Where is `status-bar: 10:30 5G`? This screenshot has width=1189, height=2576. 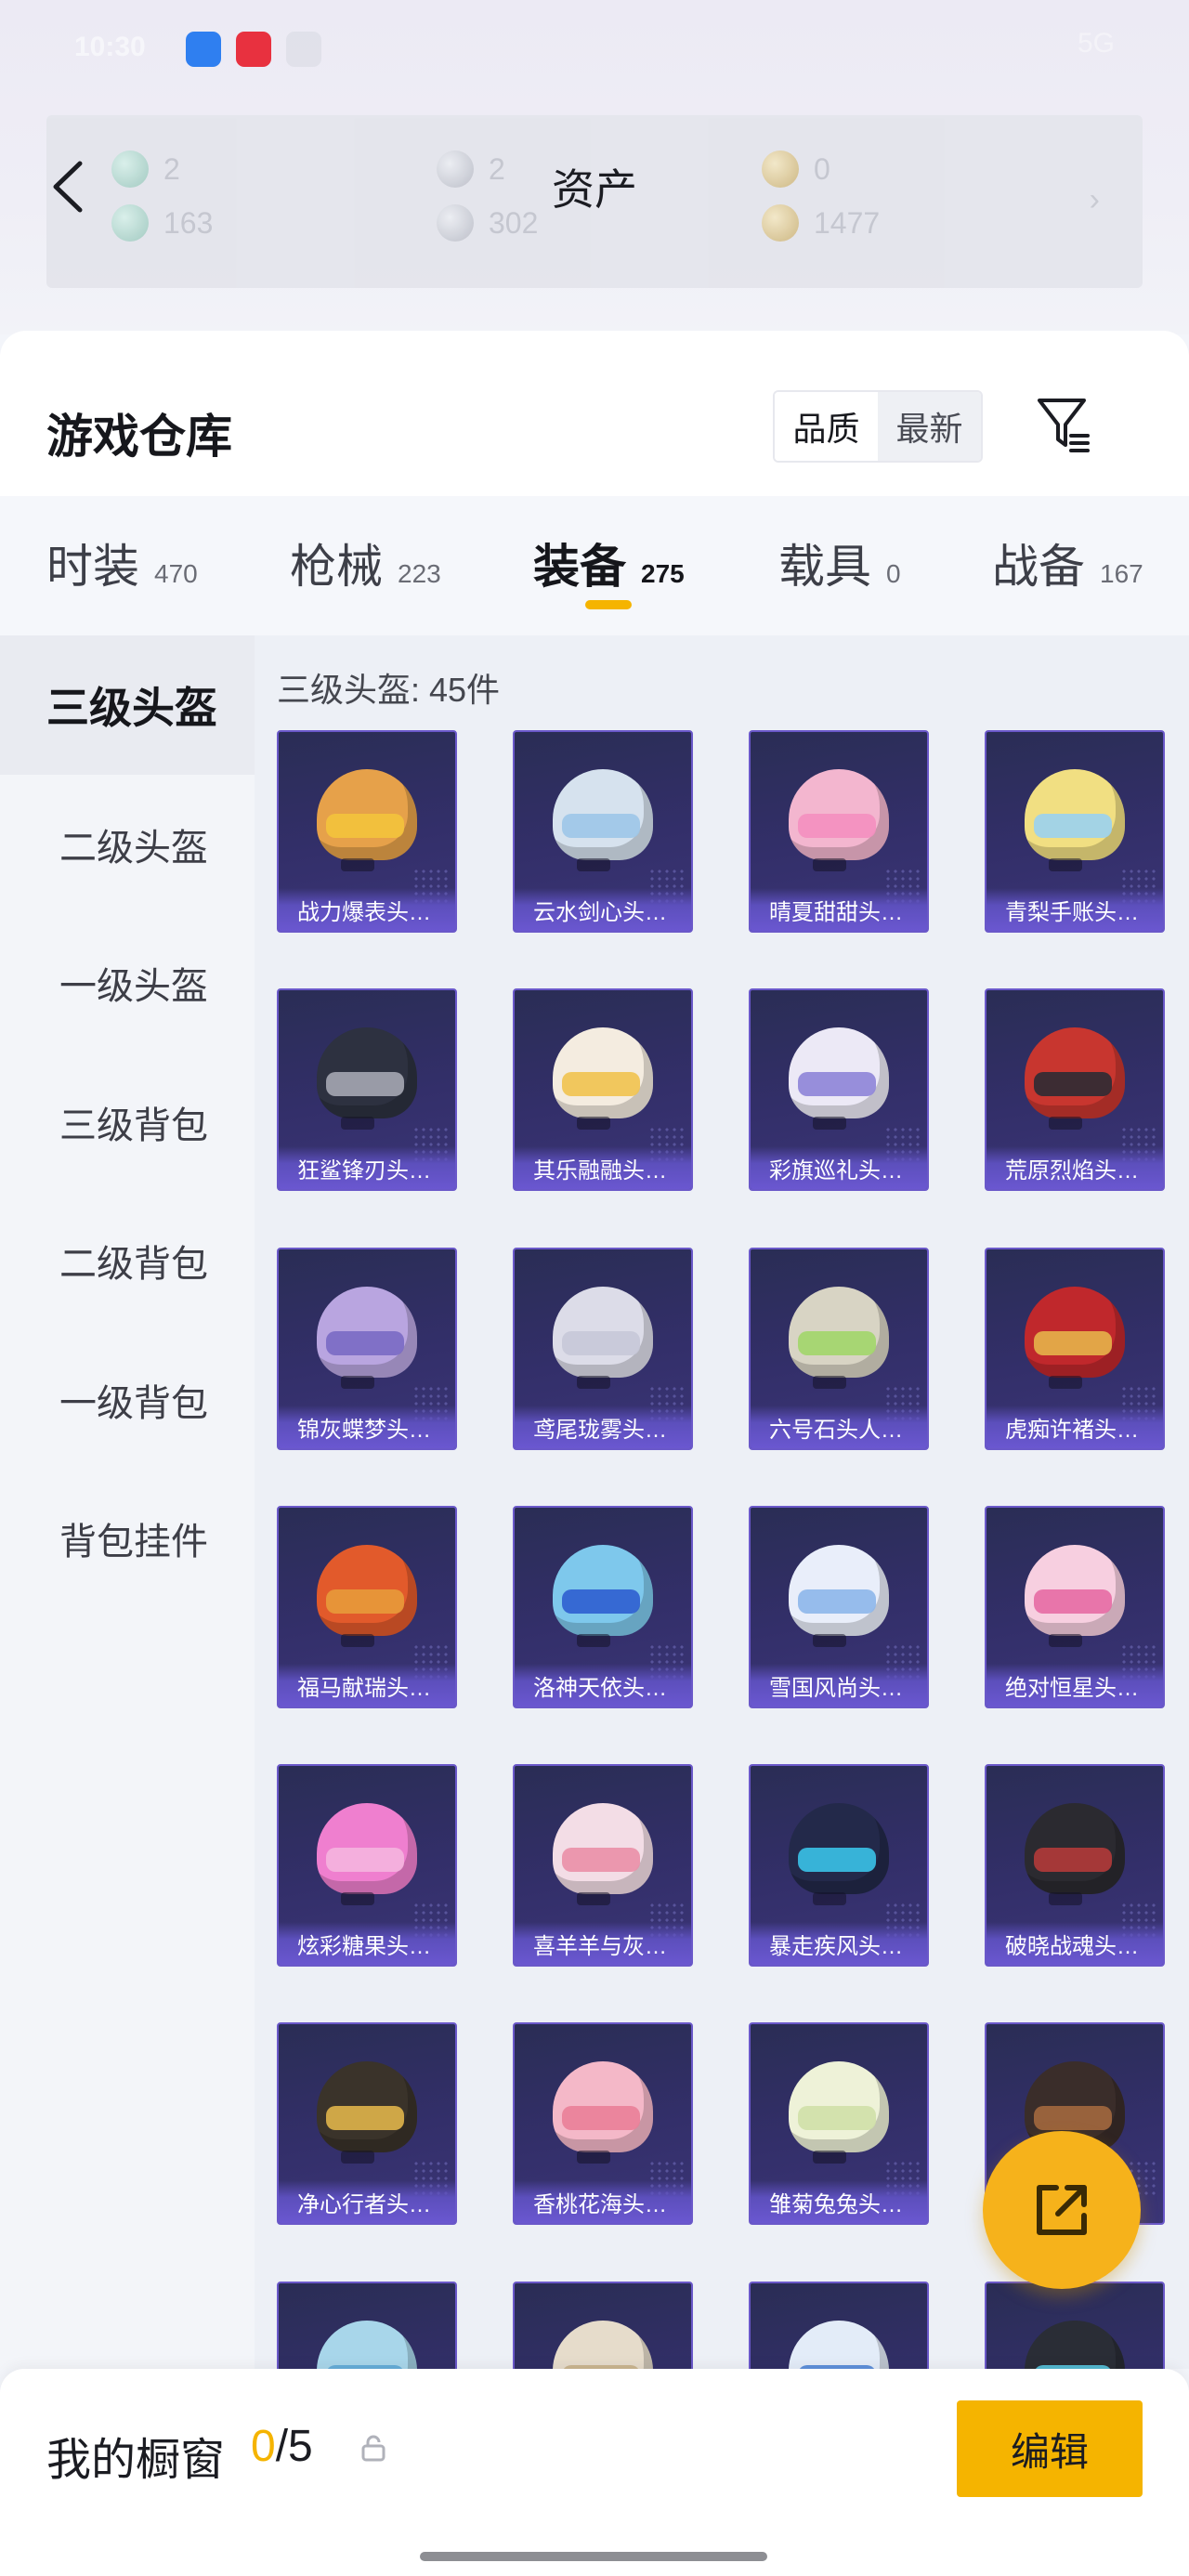 status-bar: 10:30 5G is located at coordinates (594, 51).